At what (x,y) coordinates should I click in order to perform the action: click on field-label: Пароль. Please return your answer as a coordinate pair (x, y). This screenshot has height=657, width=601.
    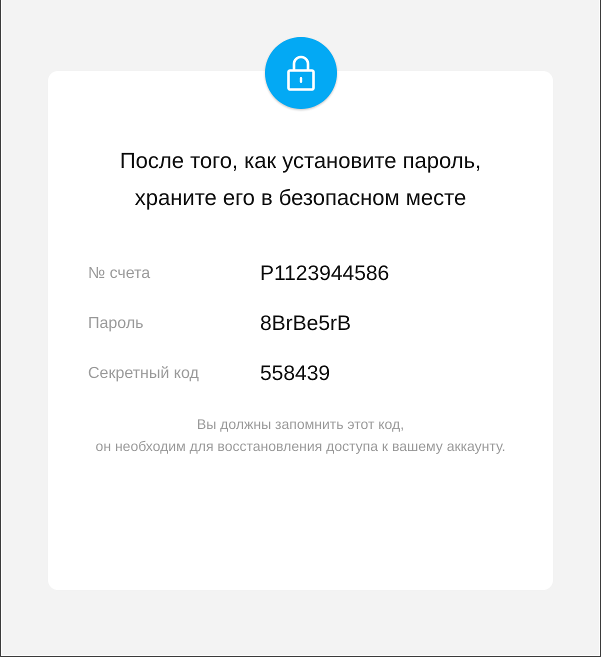
    Looking at the image, I should click on (116, 324).